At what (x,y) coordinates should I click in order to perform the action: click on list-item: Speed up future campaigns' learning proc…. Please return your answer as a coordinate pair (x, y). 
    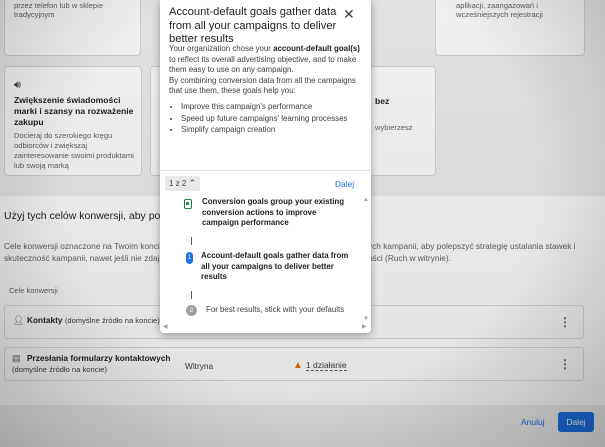
    Looking at the image, I should click on (273, 119).